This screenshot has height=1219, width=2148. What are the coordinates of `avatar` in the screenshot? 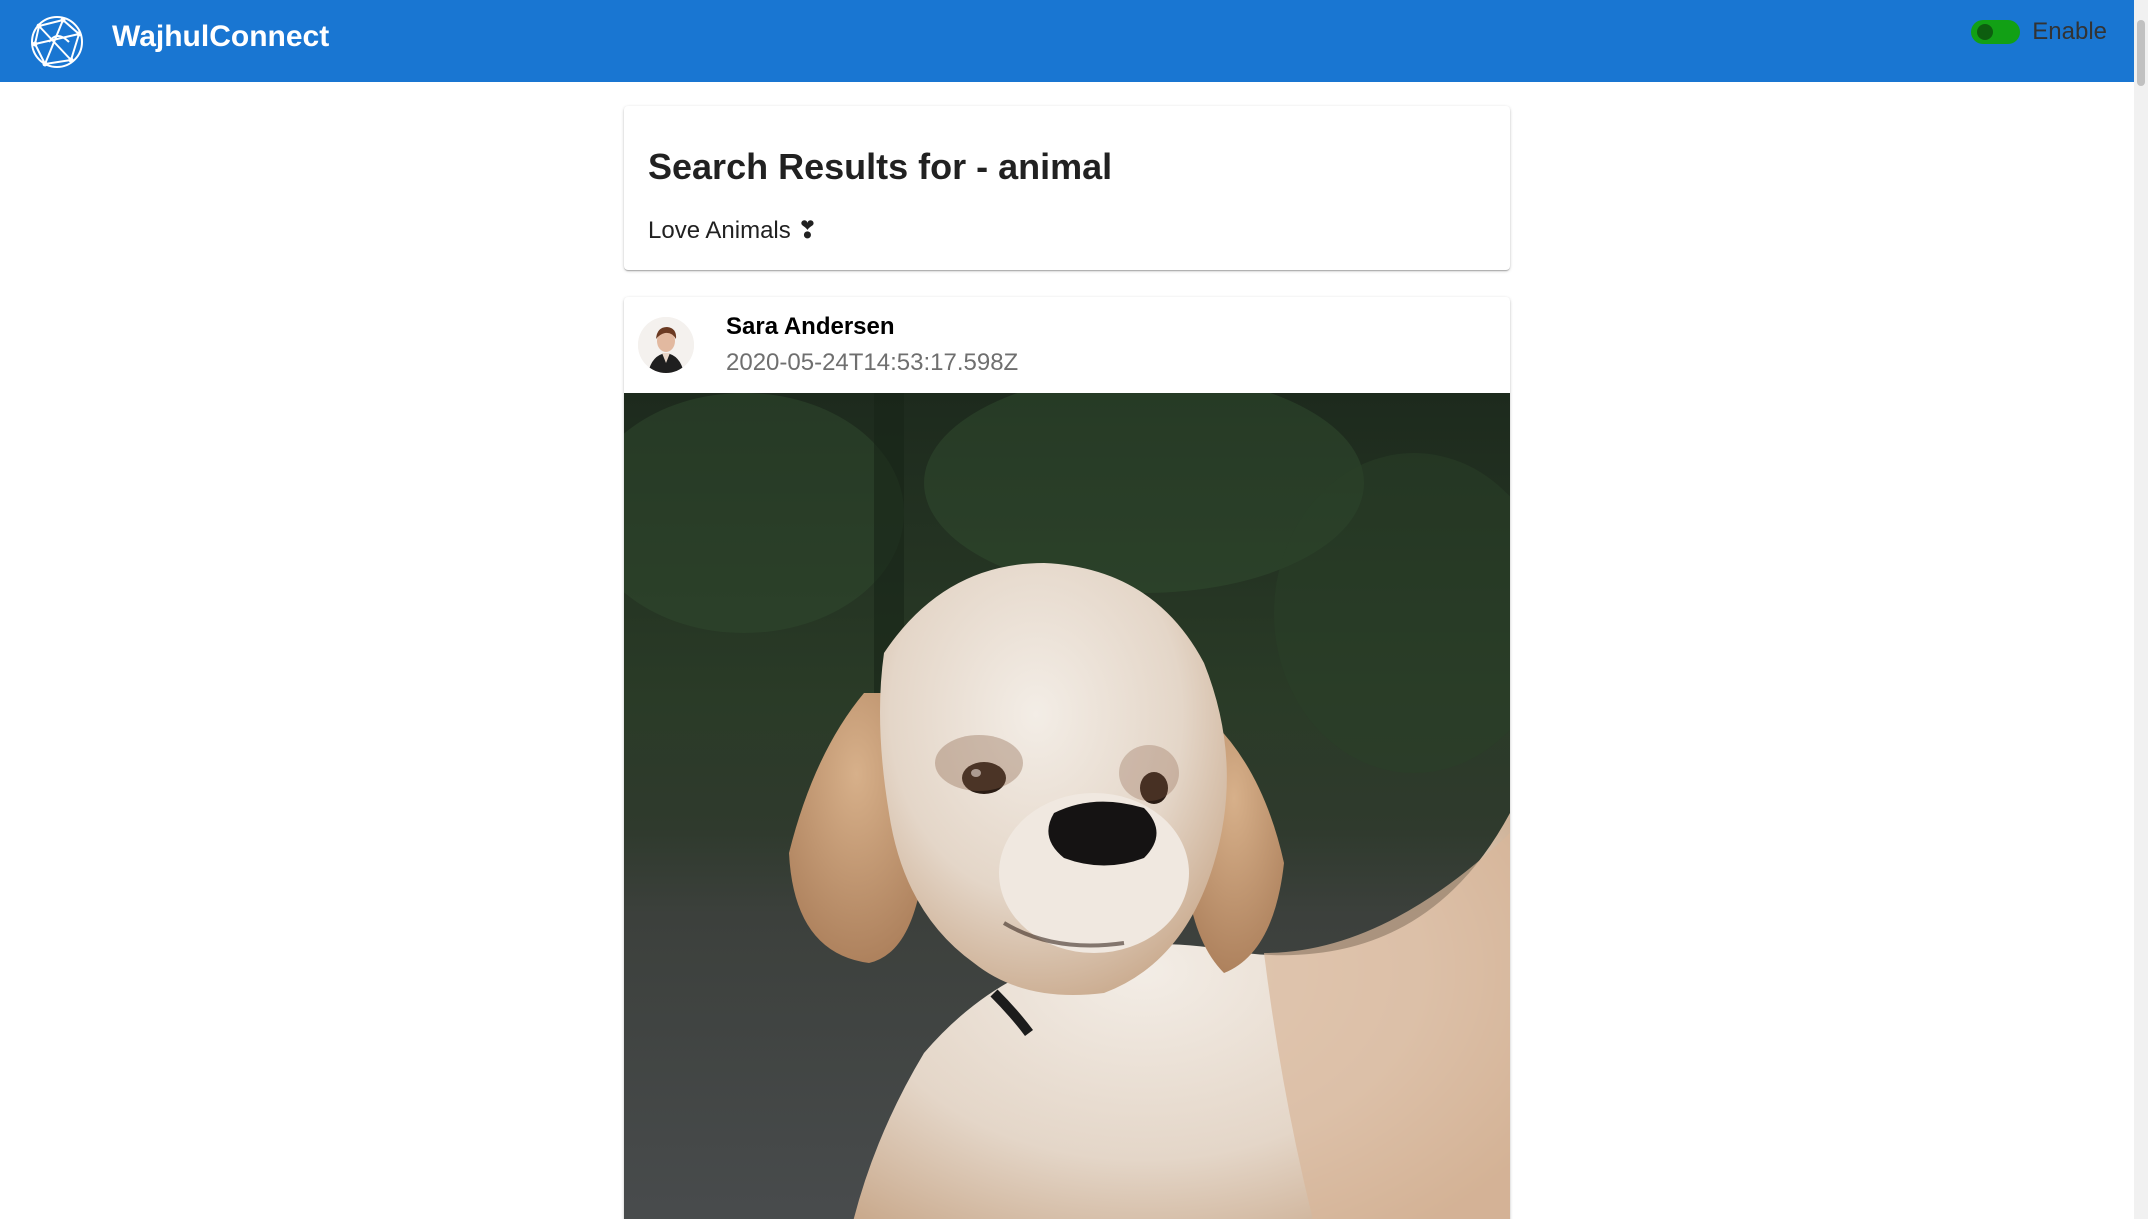 It's located at (666, 345).